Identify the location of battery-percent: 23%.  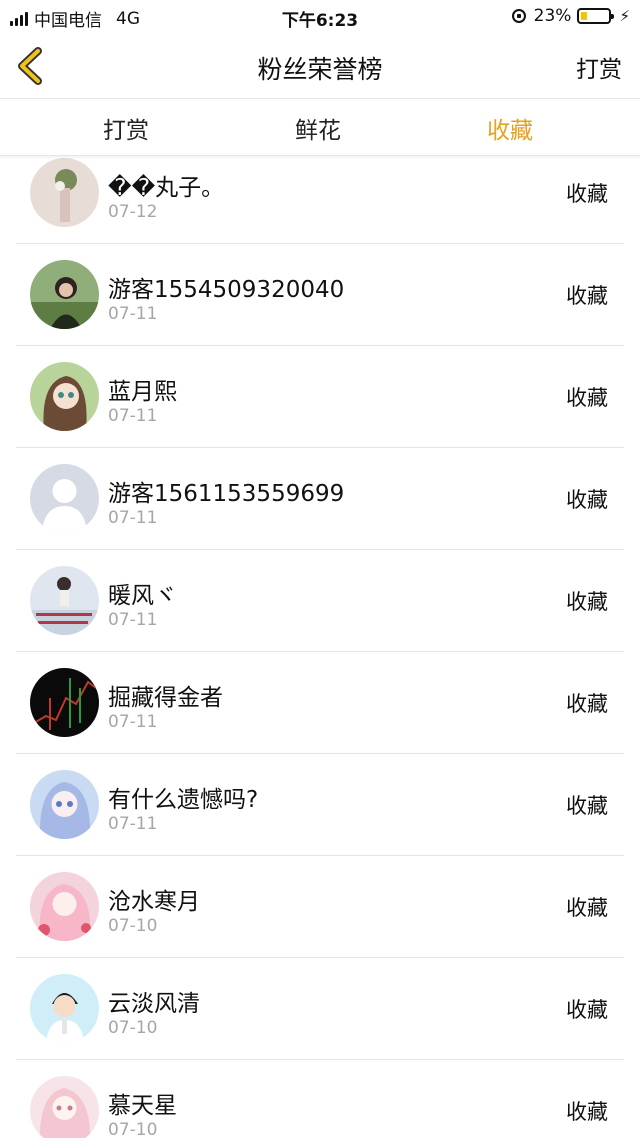
(552, 16).